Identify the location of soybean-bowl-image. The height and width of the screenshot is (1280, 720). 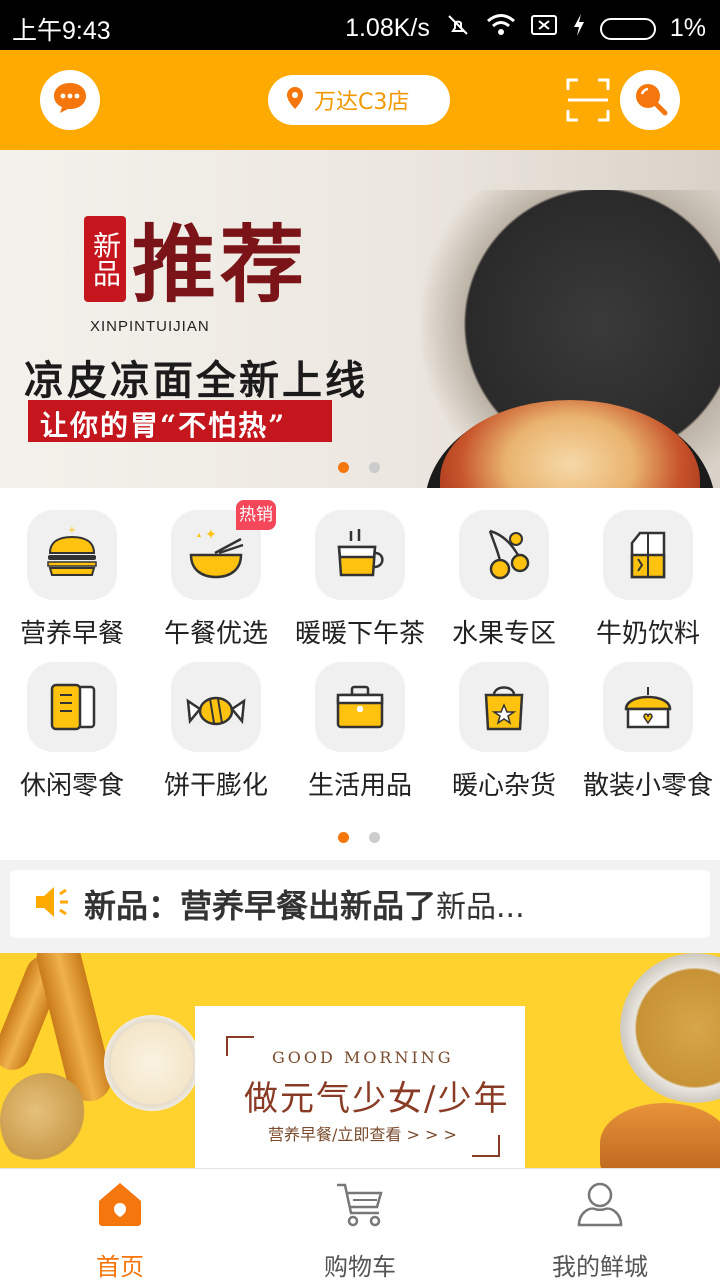
(670, 1028).